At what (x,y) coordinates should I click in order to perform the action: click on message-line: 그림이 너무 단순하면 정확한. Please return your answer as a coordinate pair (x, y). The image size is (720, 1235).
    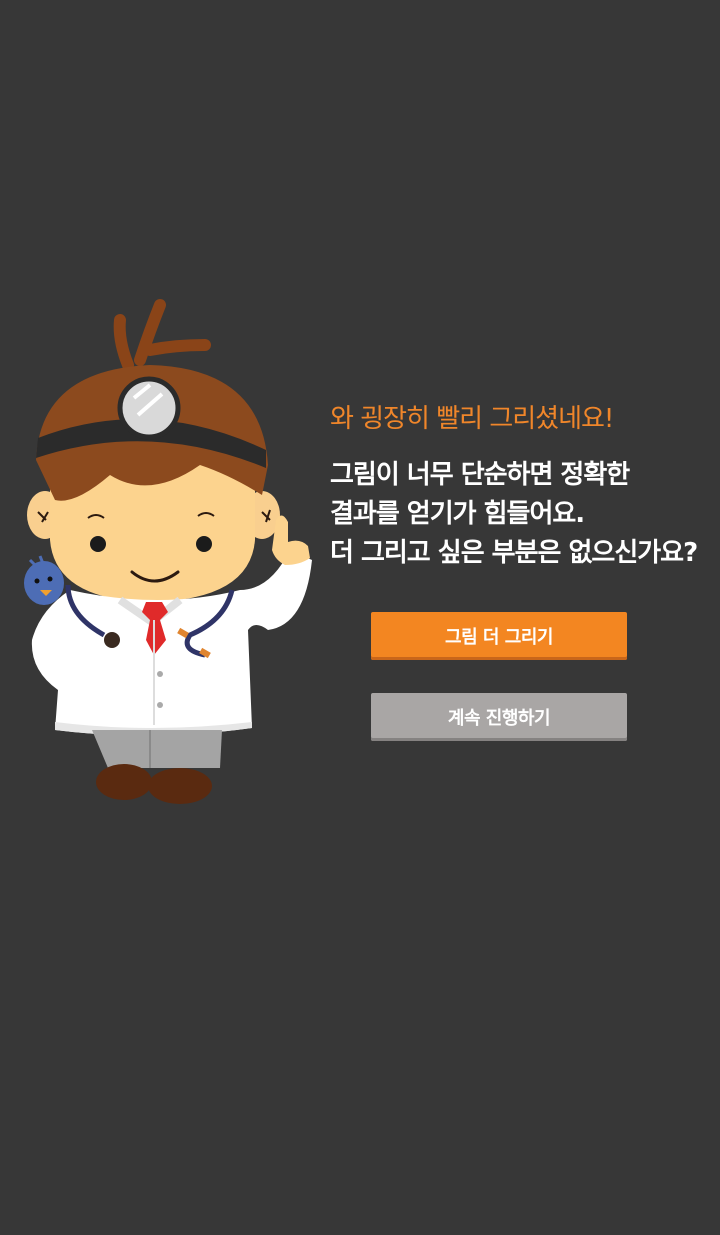
    Looking at the image, I should click on (480, 475).